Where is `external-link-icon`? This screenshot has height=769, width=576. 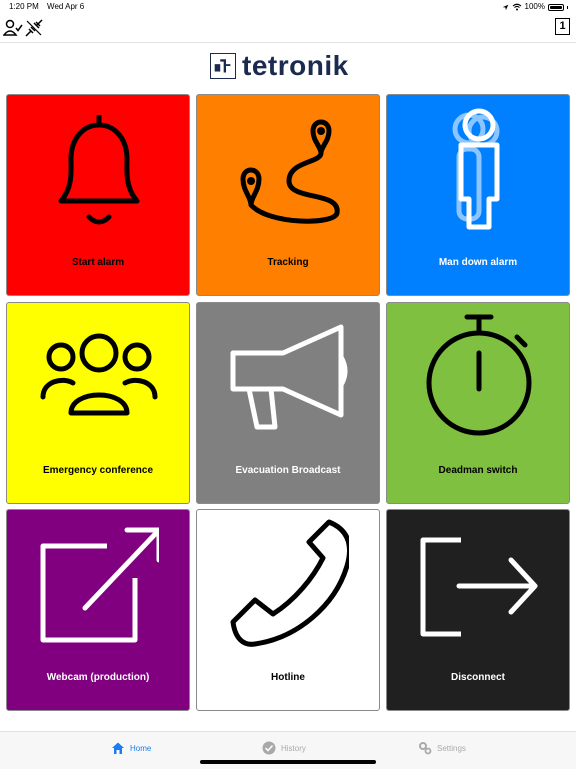 external-link-icon is located at coordinates (99, 585).